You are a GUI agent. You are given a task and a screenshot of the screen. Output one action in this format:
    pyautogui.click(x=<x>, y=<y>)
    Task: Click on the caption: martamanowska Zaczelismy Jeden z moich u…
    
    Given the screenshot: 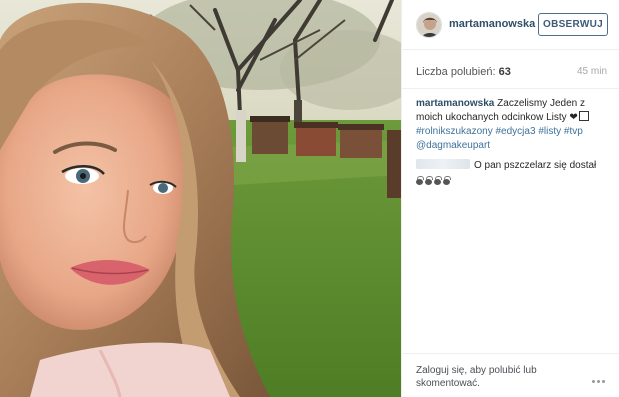 What is the action you would take?
    pyautogui.click(x=512, y=125)
    